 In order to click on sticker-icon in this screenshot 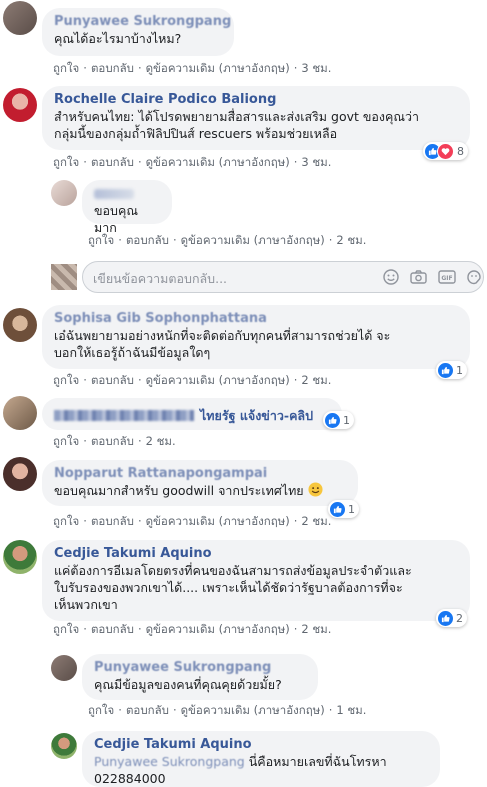, I will do `click(474, 279)`.